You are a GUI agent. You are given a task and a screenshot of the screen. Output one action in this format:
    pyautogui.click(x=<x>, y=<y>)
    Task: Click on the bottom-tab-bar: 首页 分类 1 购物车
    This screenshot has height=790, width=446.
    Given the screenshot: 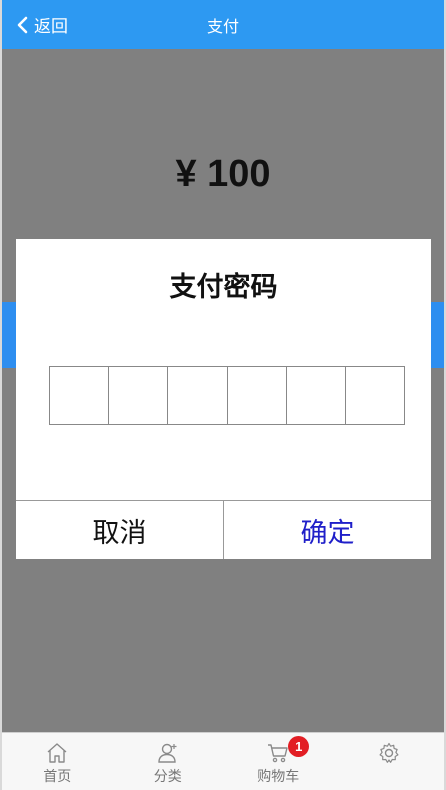 What is the action you would take?
    pyautogui.click(x=223, y=761)
    